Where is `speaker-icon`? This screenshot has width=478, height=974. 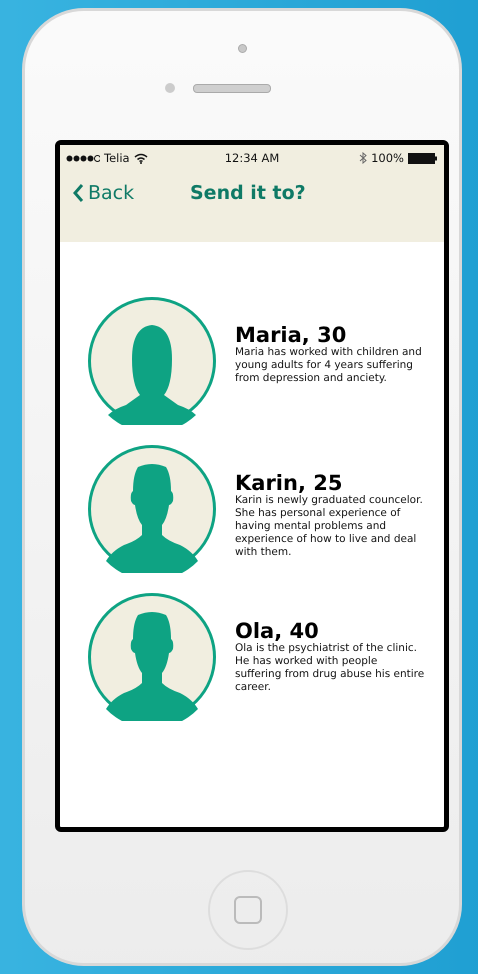 speaker-icon is located at coordinates (232, 88).